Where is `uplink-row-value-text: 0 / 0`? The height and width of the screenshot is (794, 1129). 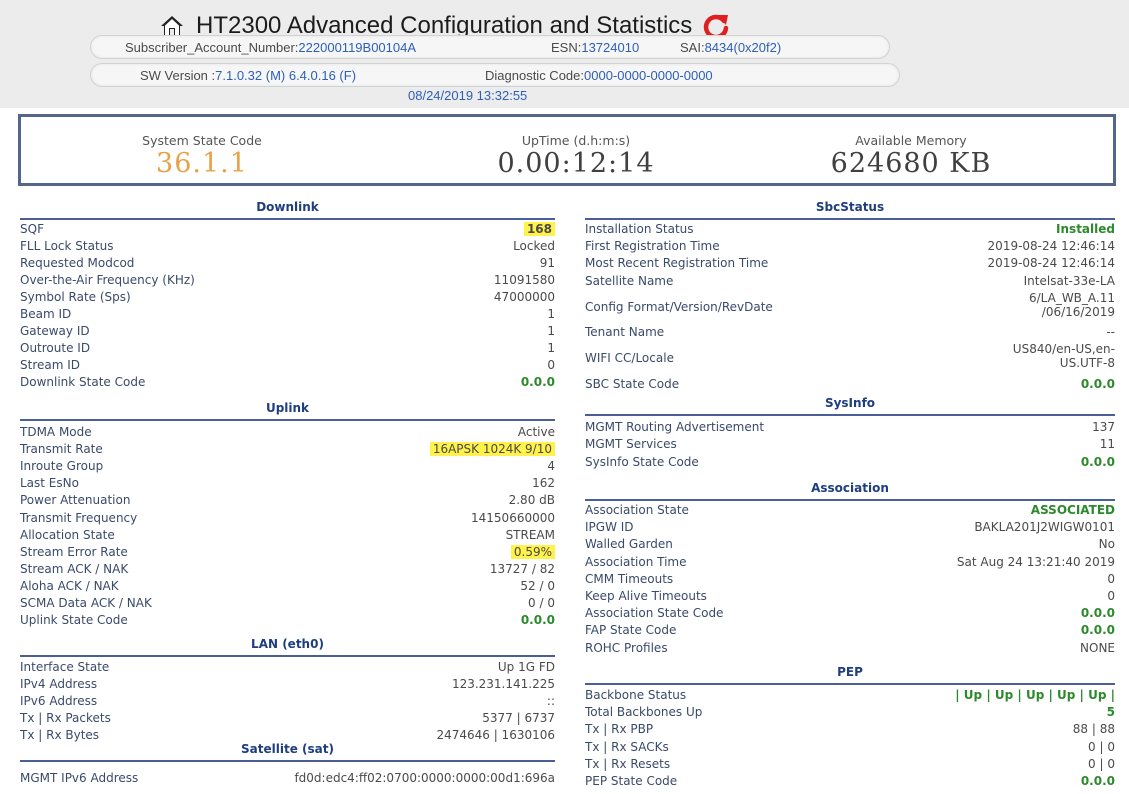 uplink-row-value-text: 0 / 0 is located at coordinates (541, 603).